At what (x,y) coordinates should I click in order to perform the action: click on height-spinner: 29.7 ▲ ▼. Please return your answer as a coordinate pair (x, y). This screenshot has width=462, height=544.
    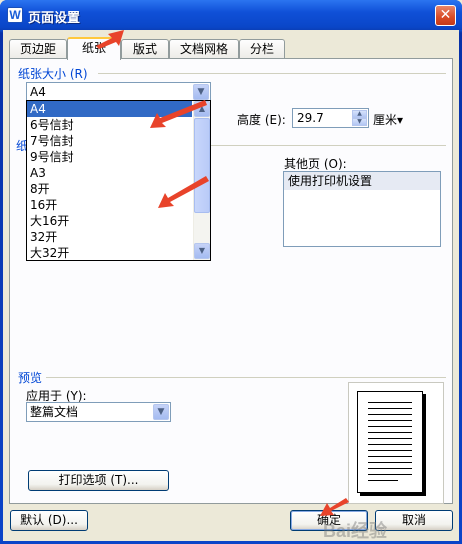
    Looking at the image, I should click on (330, 118).